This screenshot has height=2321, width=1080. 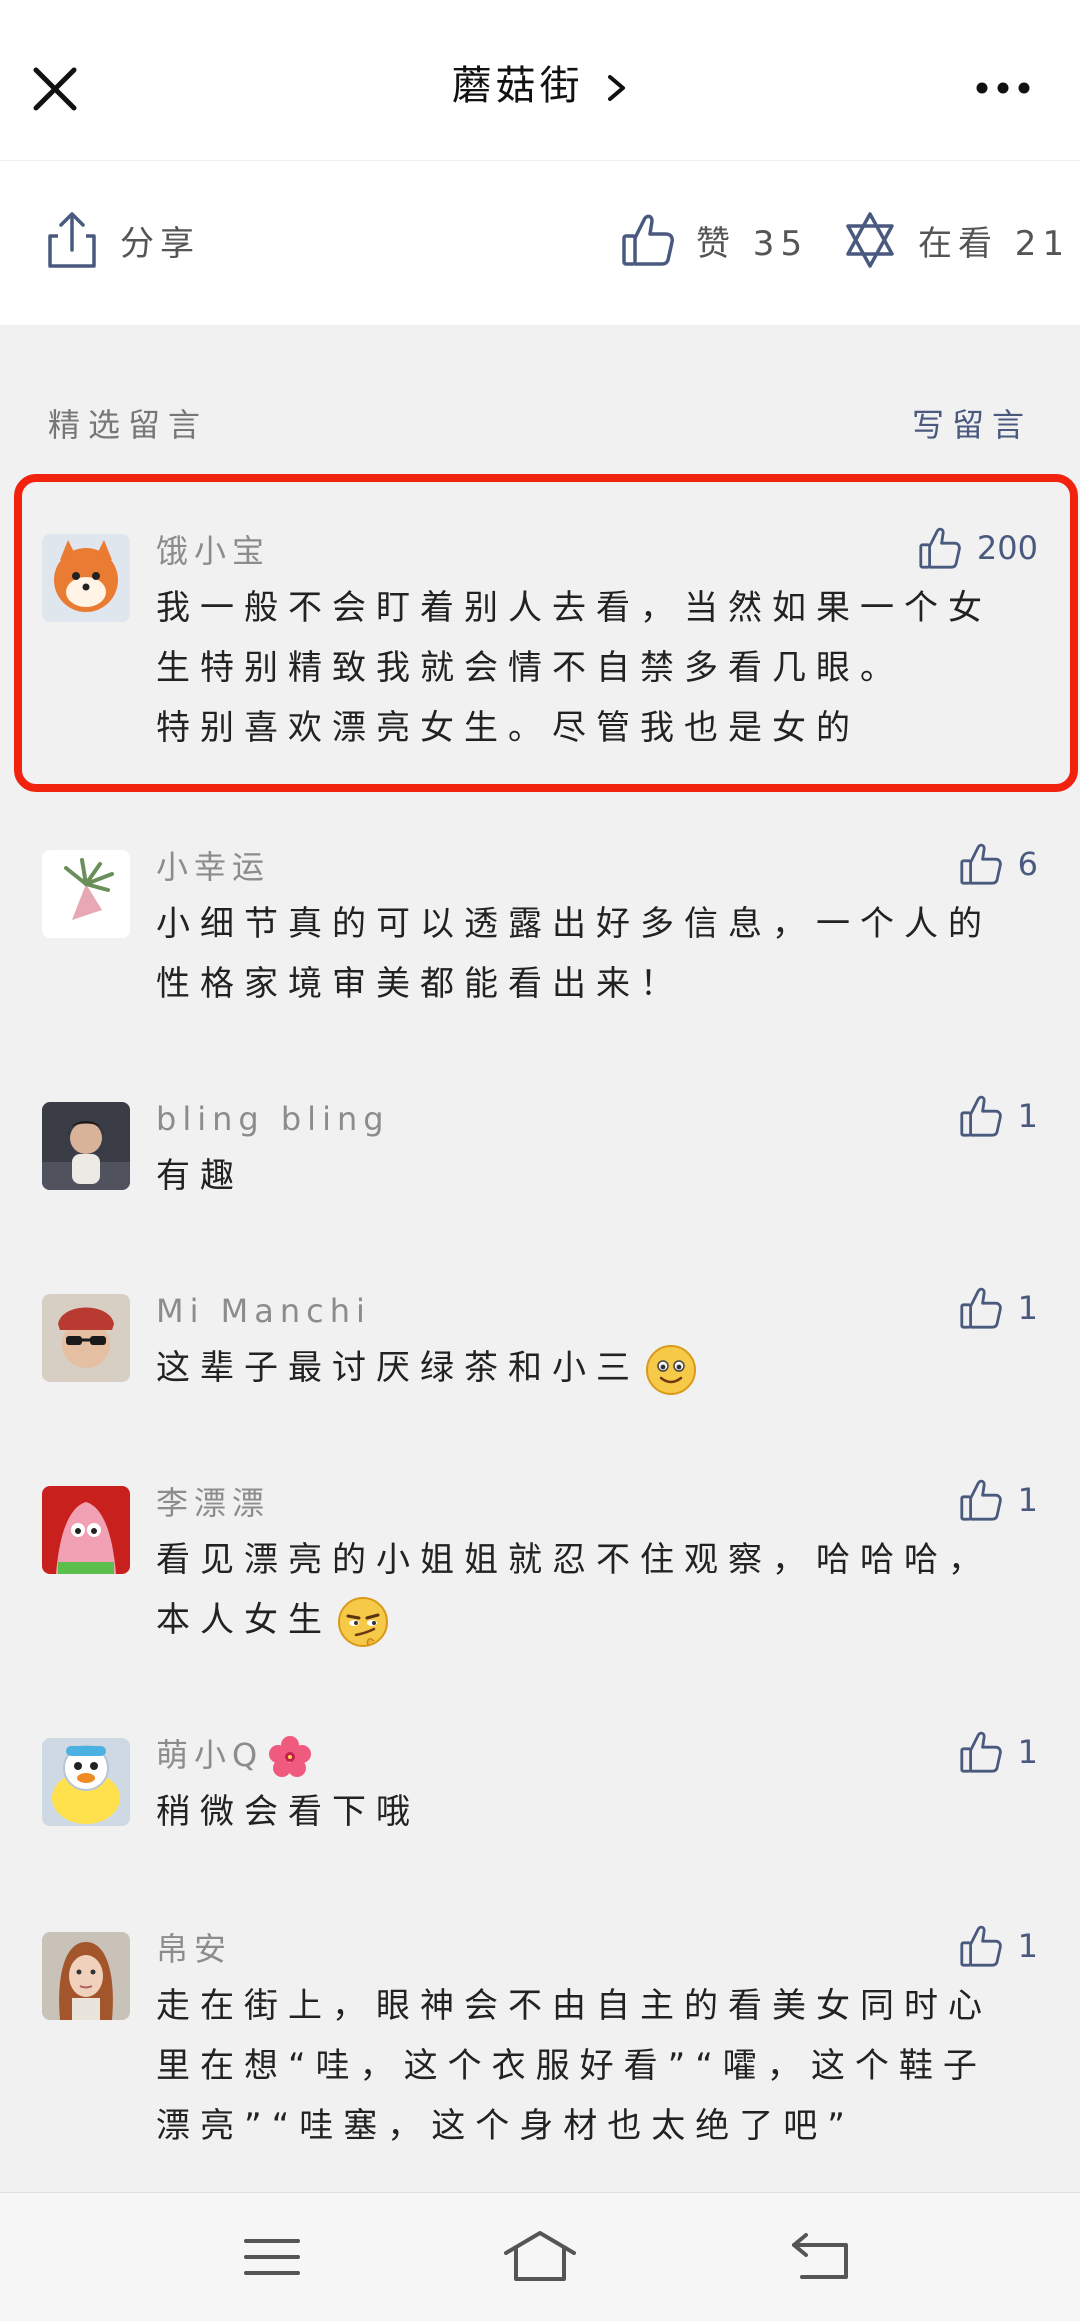 What do you see at coordinates (586, 1812) in the screenshot?
I see `comment-text: 稍微会看下哦` at bounding box center [586, 1812].